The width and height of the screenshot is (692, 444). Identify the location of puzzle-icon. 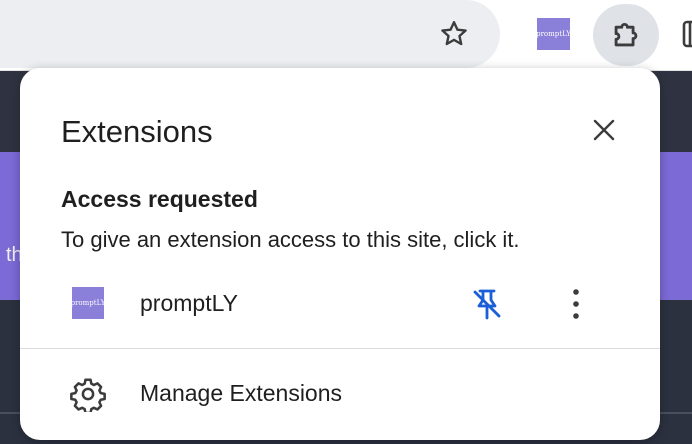
(626, 35).